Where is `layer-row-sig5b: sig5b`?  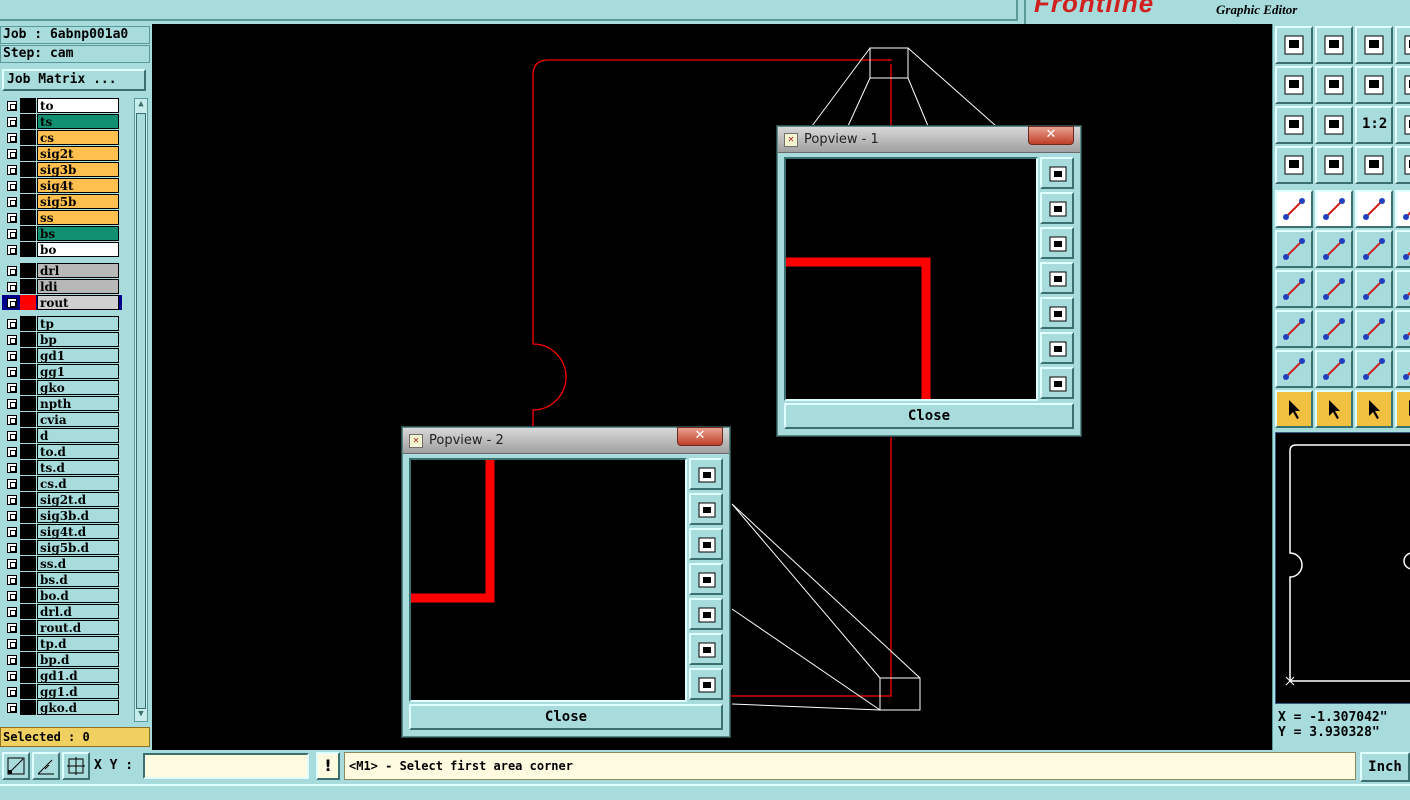
layer-row-sig5b: sig5b is located at coordinates (62, 201).